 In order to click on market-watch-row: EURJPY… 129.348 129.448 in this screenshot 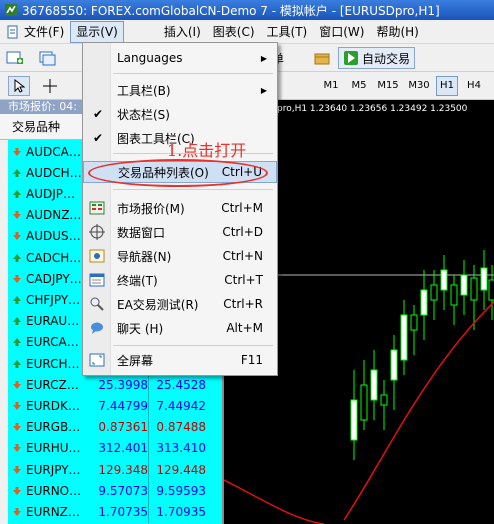, I will do `click(115, 469)`.